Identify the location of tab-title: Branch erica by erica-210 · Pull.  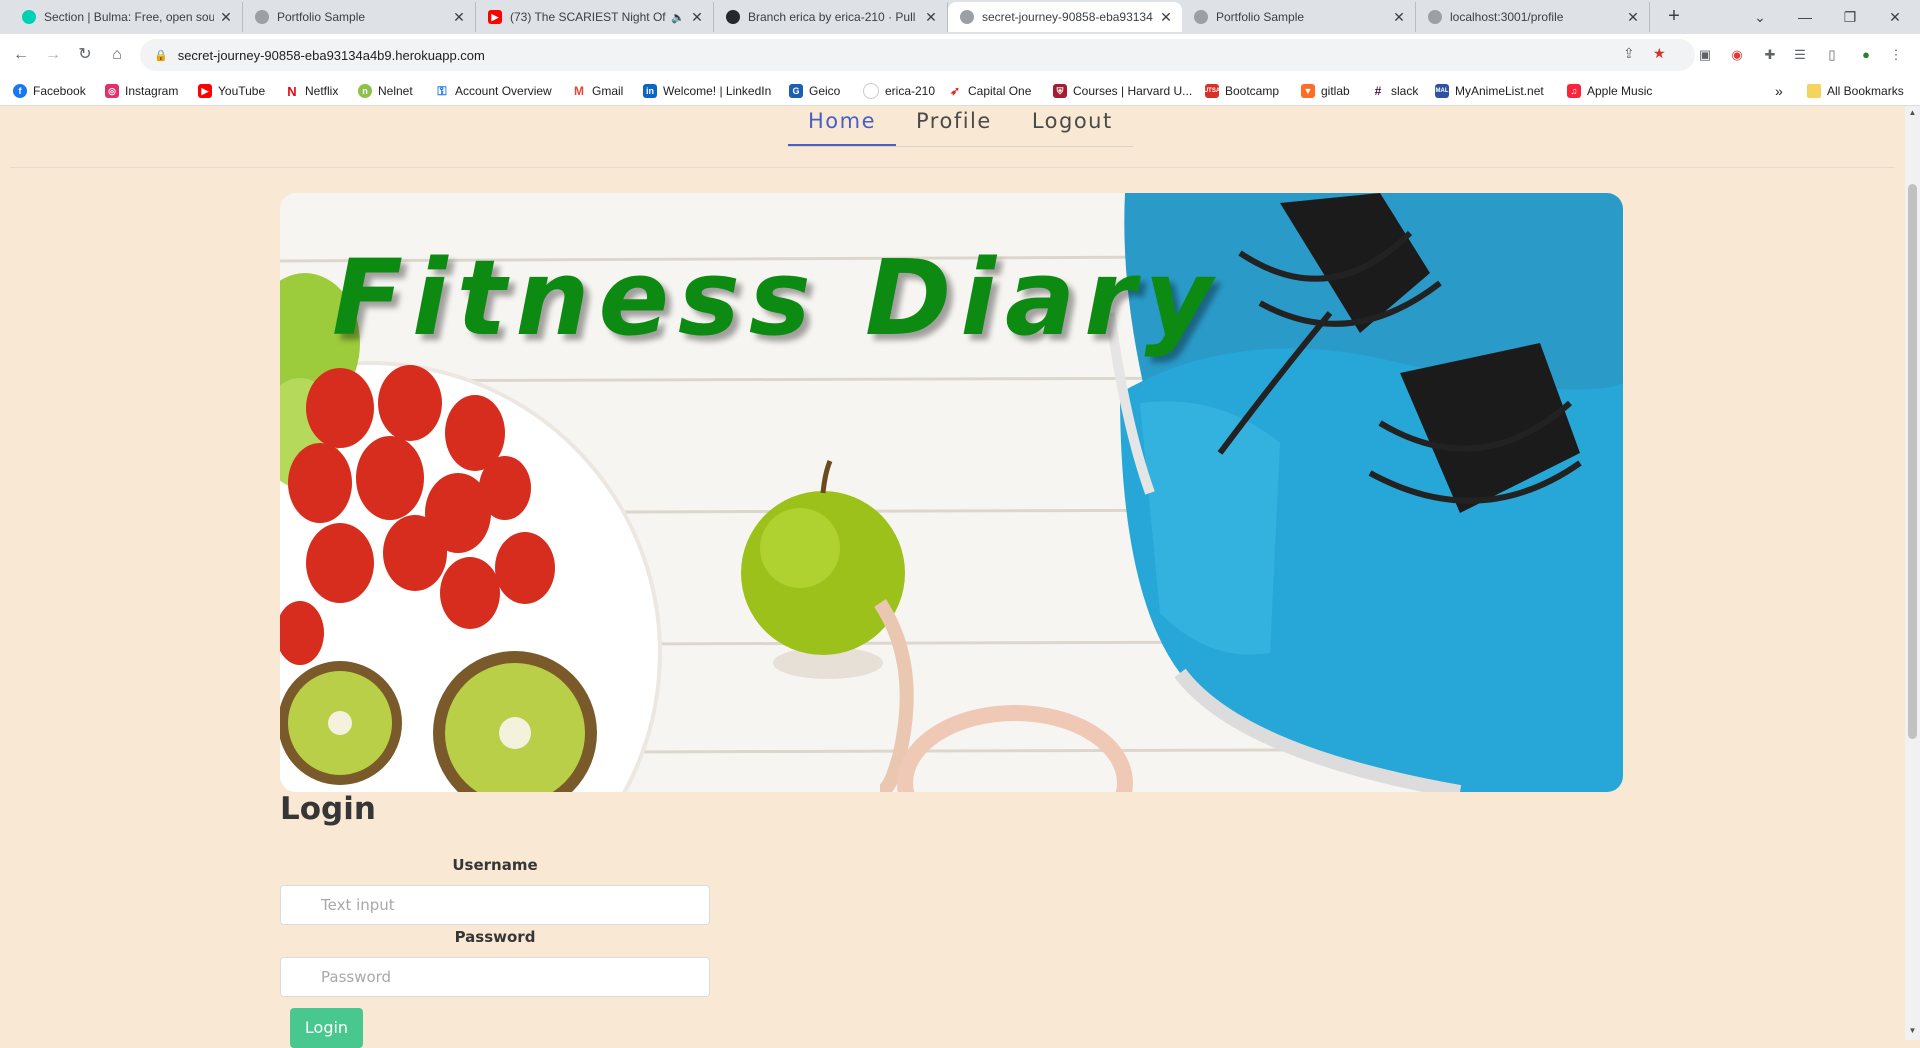
(832, 17).